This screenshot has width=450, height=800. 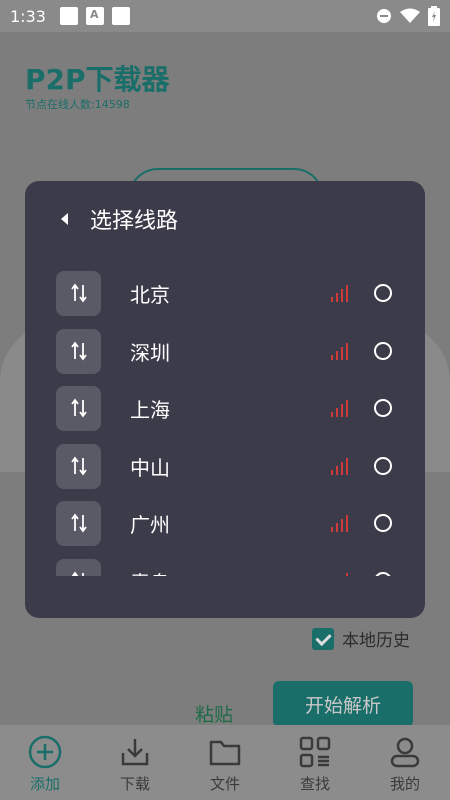 I want to click on battery-icon, so click(x=434, y=16).